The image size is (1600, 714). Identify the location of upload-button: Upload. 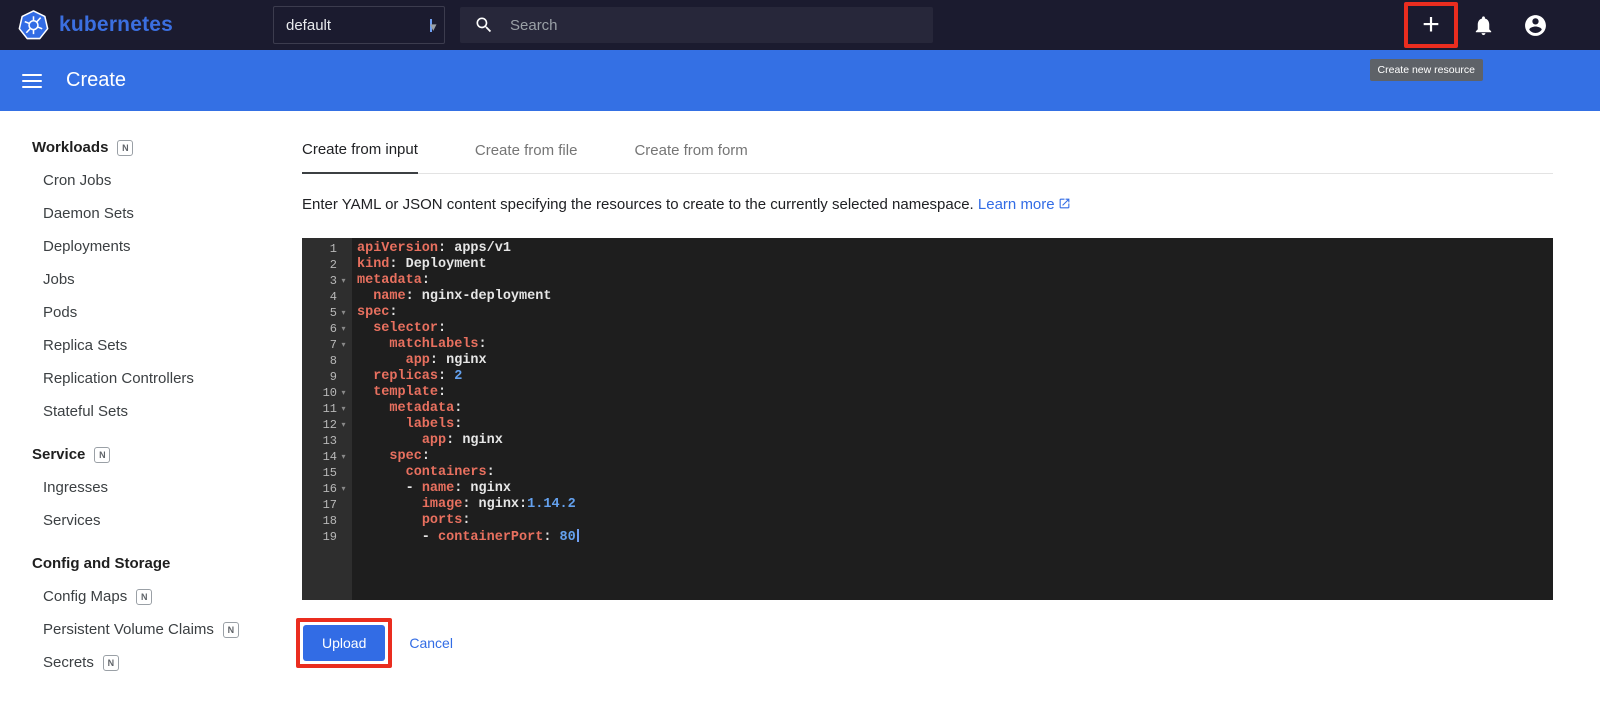
(344, 643).